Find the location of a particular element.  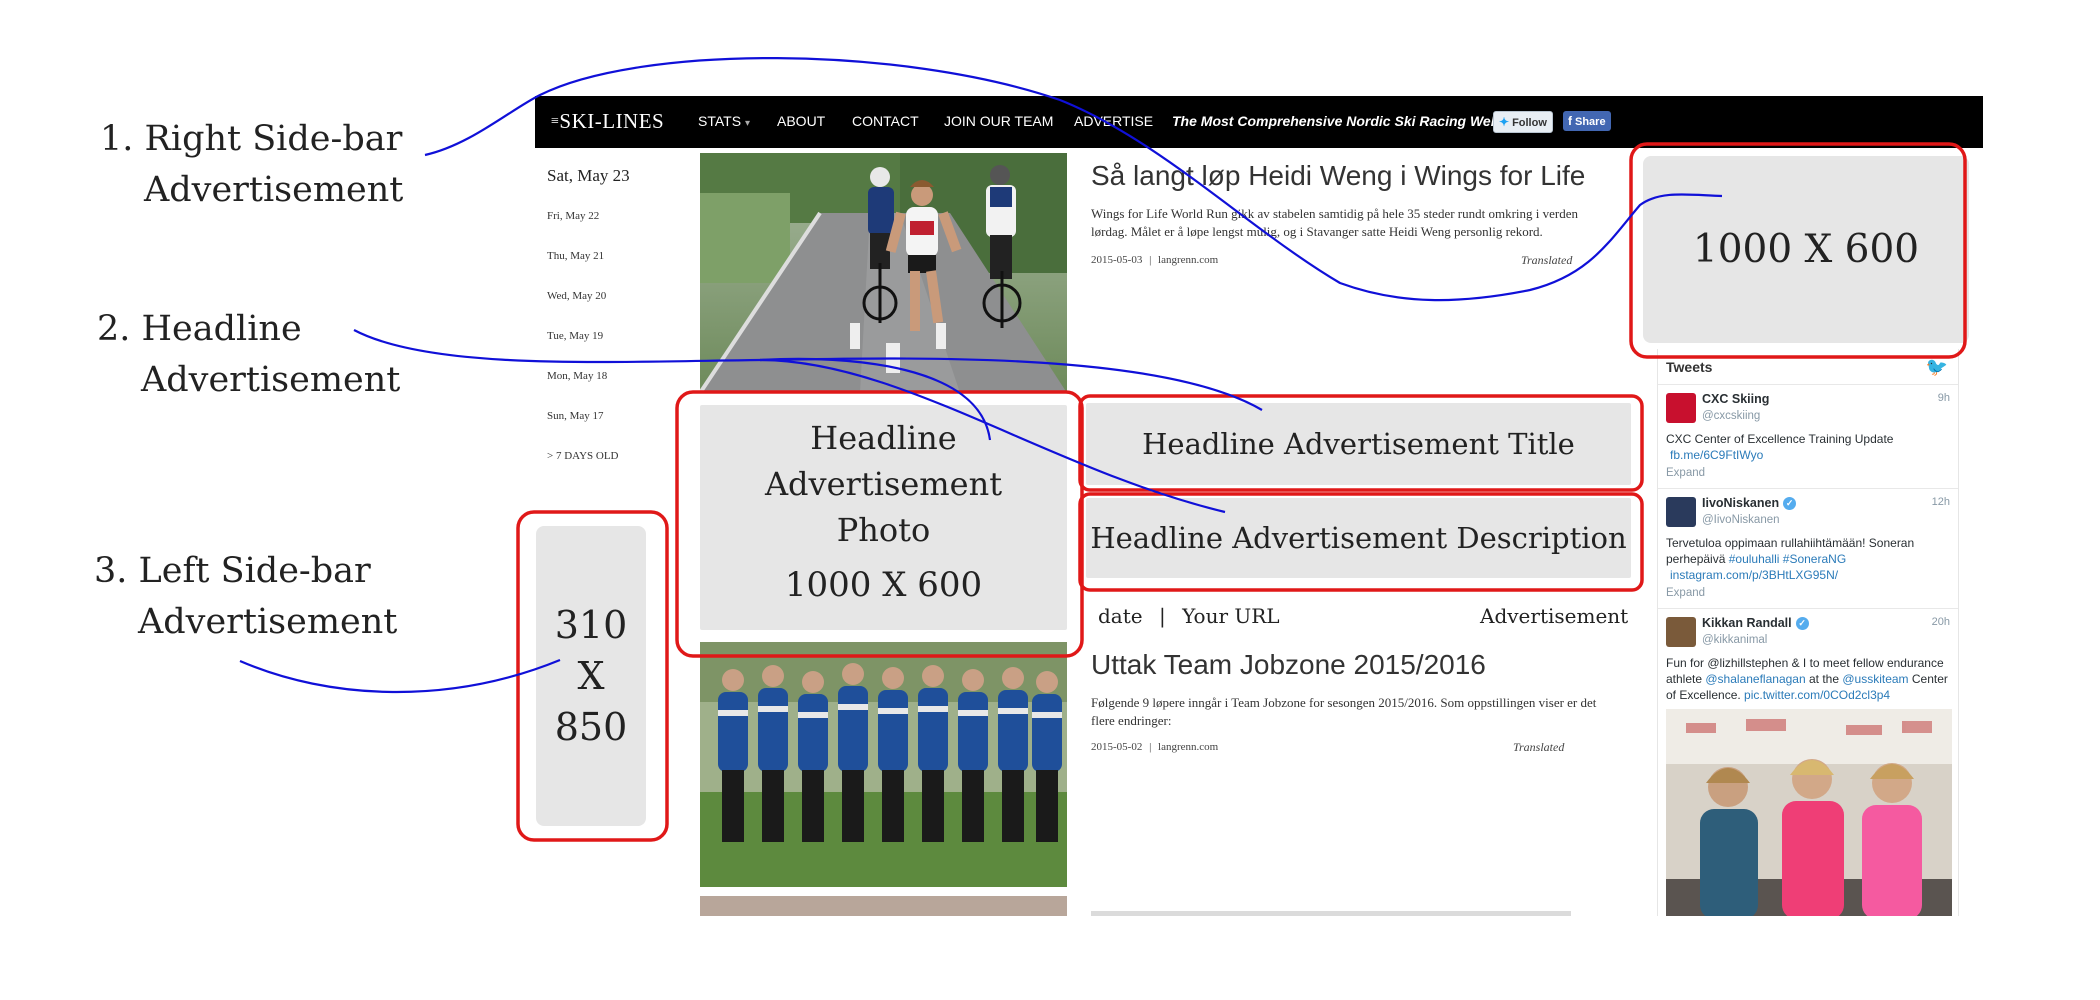

headline-ad-title-frame is located at coordinates (1361, 443).